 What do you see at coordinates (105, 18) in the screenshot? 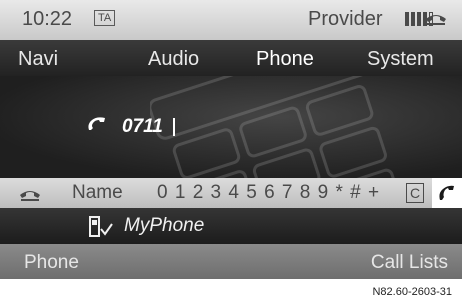
I see `ta-indicator: TA` at bounding box center [105, 18].